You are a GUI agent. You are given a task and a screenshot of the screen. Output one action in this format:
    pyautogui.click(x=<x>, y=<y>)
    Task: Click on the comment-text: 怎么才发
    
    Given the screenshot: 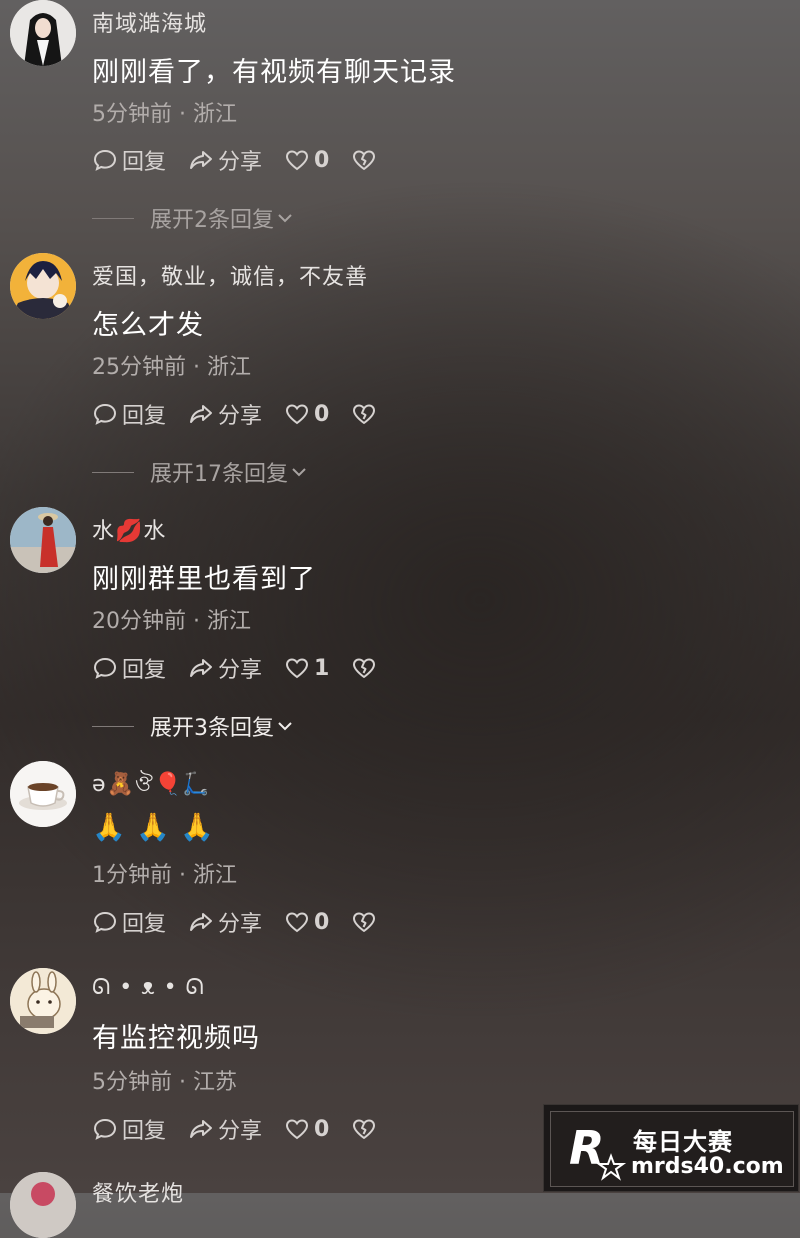 What is the action you would take?
    pyautogui.click(x=148, y=325)
    